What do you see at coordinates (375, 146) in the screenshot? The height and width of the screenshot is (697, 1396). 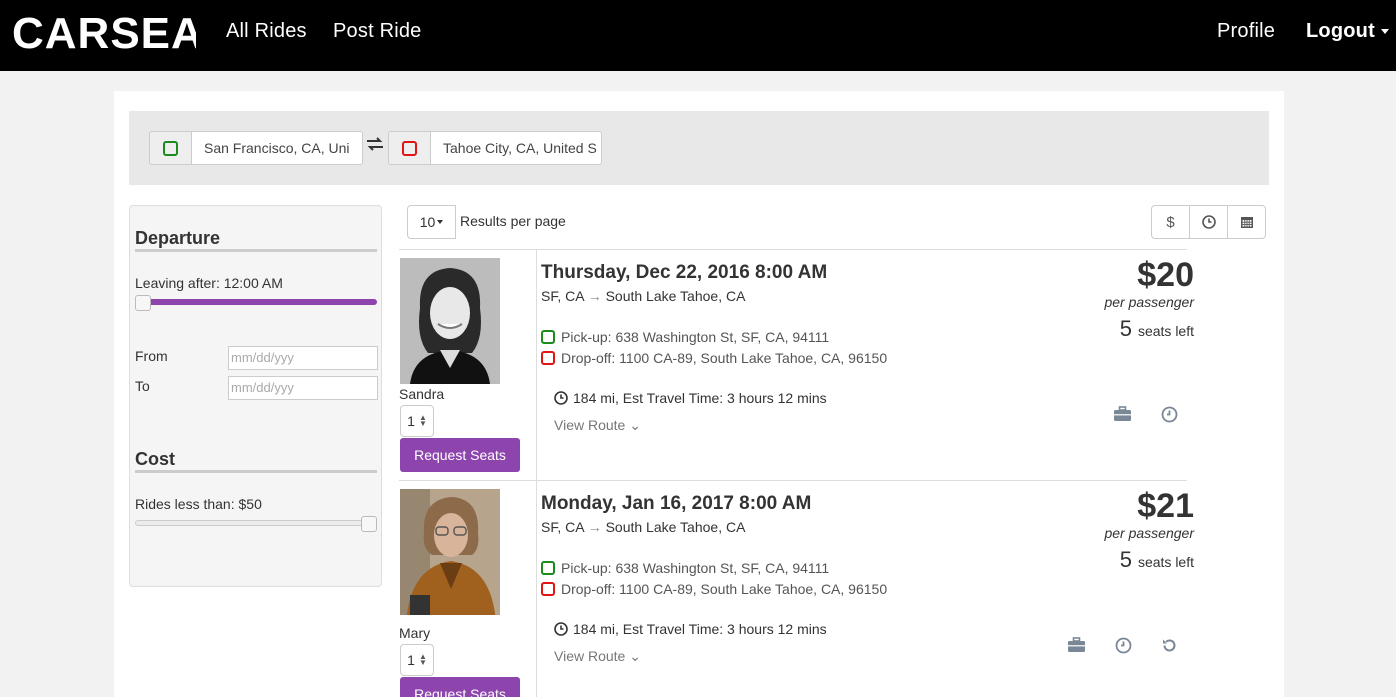 I see `exchange-icon` at bounding box center [375, 146].